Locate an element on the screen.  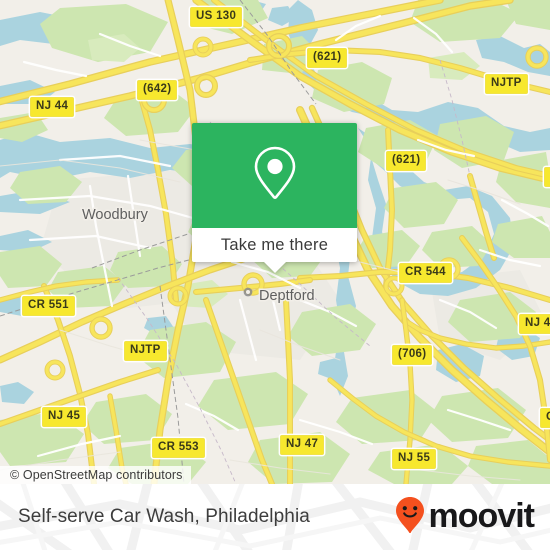
take-me-there-callout: Take me there is located at coordinates (274, 198).